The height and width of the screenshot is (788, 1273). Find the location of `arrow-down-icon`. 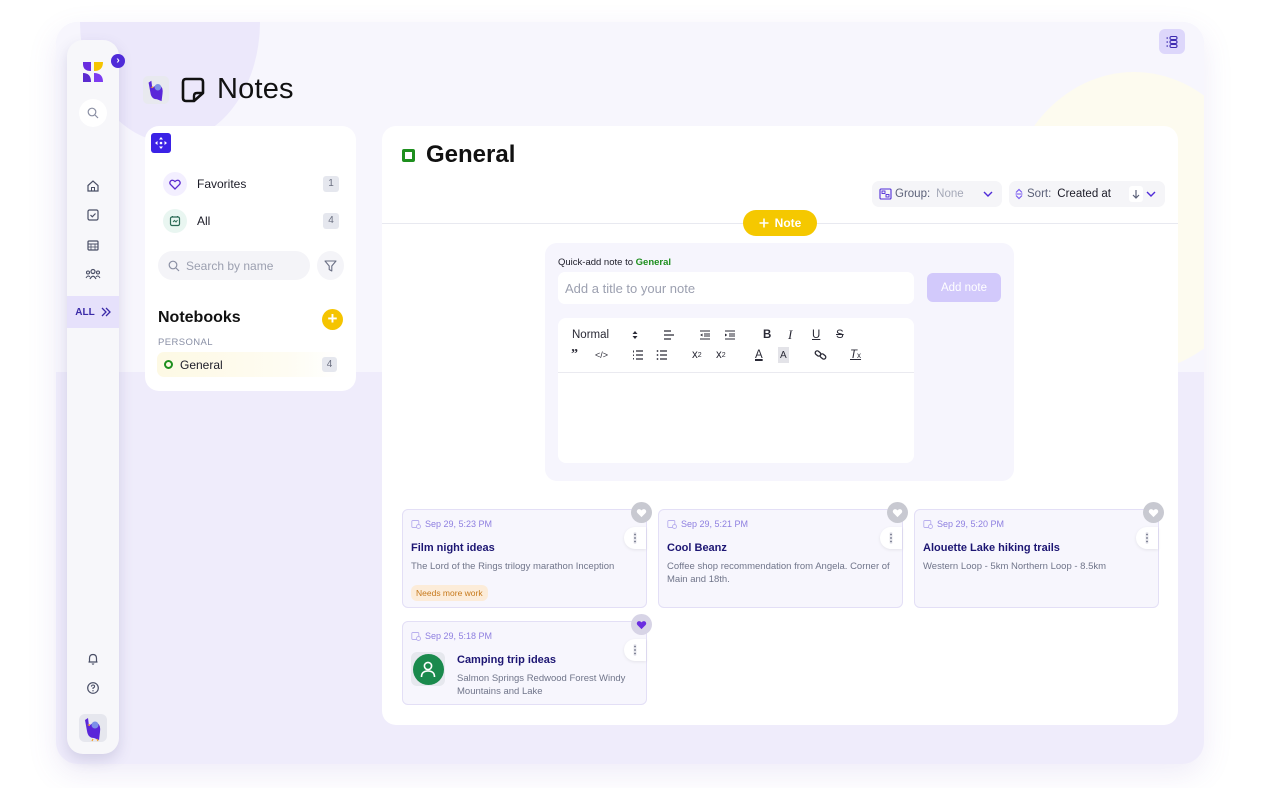

arrow-down-icon is located at coordinates (1136, 194).